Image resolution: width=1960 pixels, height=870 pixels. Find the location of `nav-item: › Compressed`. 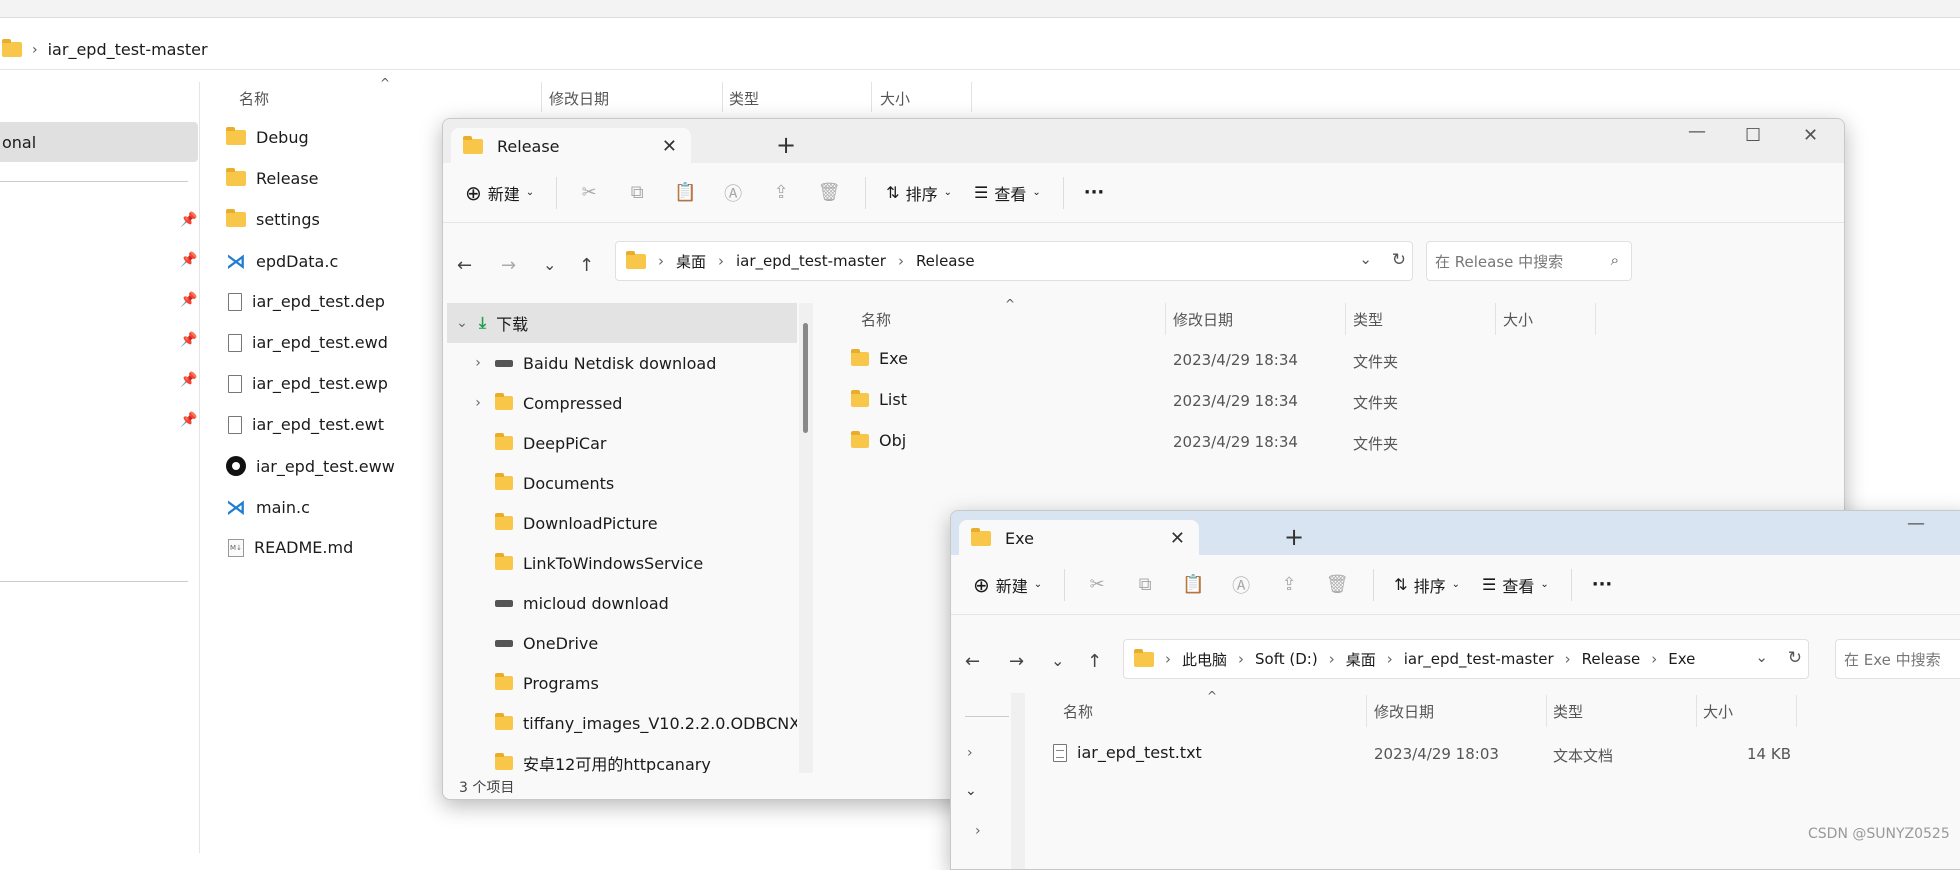

nav-item: › Compressed is located at coordinates (534, 403).